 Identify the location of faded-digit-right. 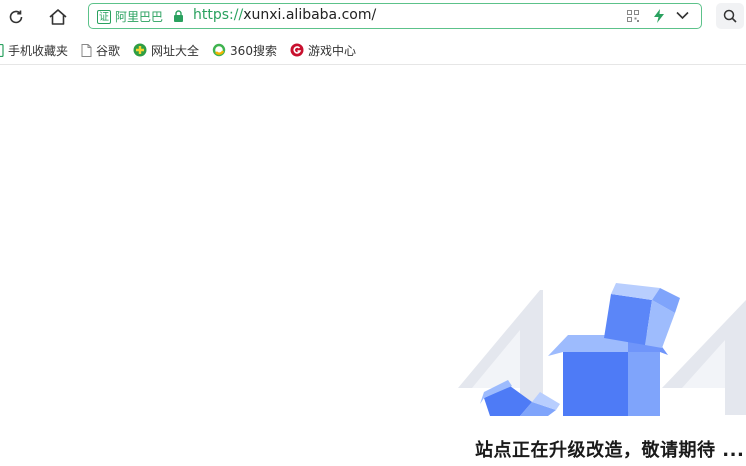
(704, 357).